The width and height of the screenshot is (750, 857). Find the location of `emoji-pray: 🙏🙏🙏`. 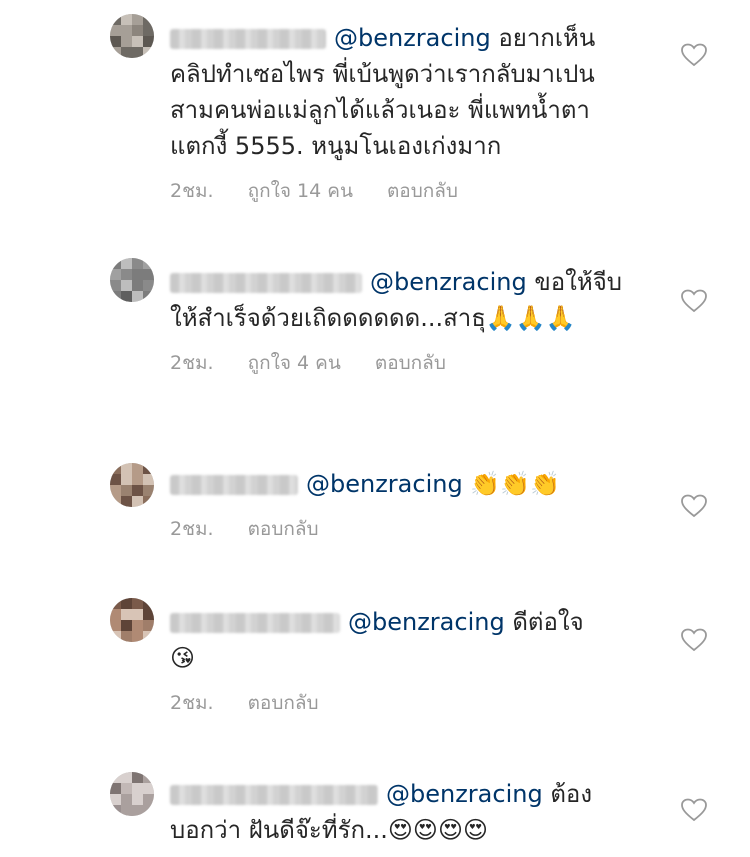

emoji-pray: 🙏🙏🙏 is located at coordinates (530, 318).